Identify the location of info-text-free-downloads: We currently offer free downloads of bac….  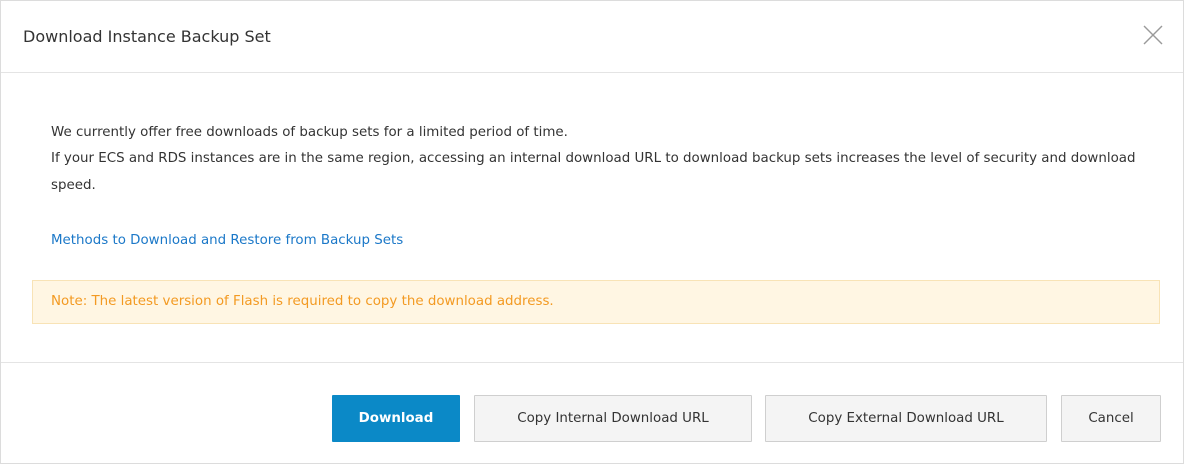
(309, 132).